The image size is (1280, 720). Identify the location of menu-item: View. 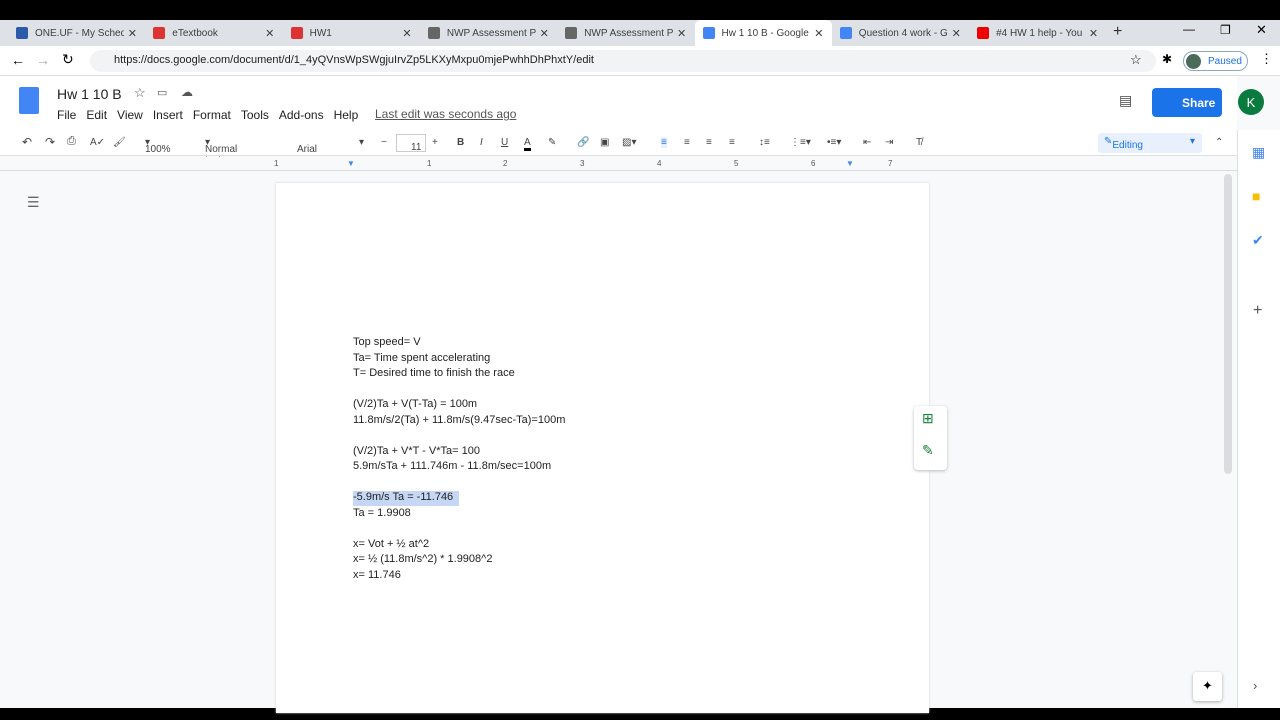
(130, 115).